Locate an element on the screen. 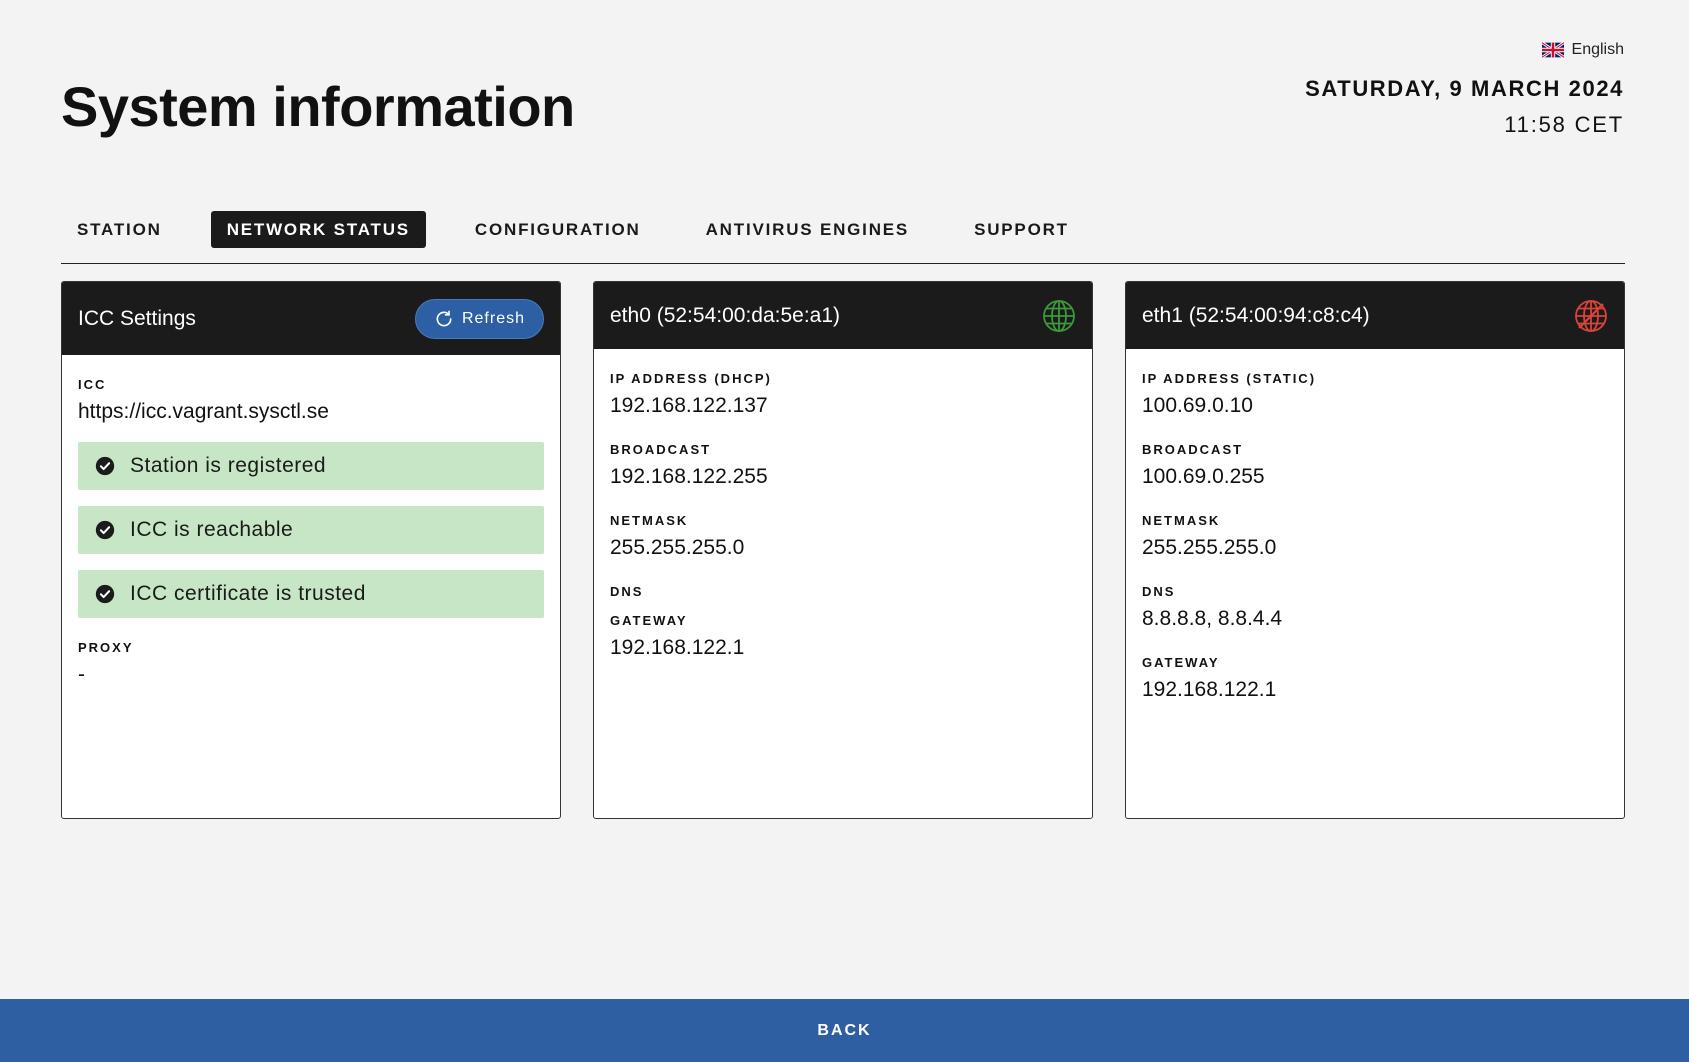 This screenshot has width=1689, height=1062. back-button: BACK is located at coordinates (844, 1031).